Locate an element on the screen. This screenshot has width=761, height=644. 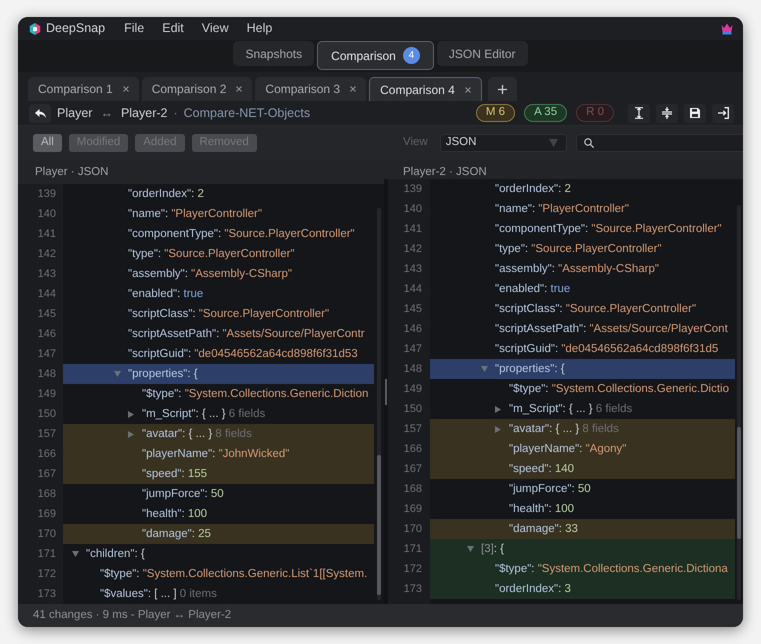
crown-icon is located at coordinates (727, 28).